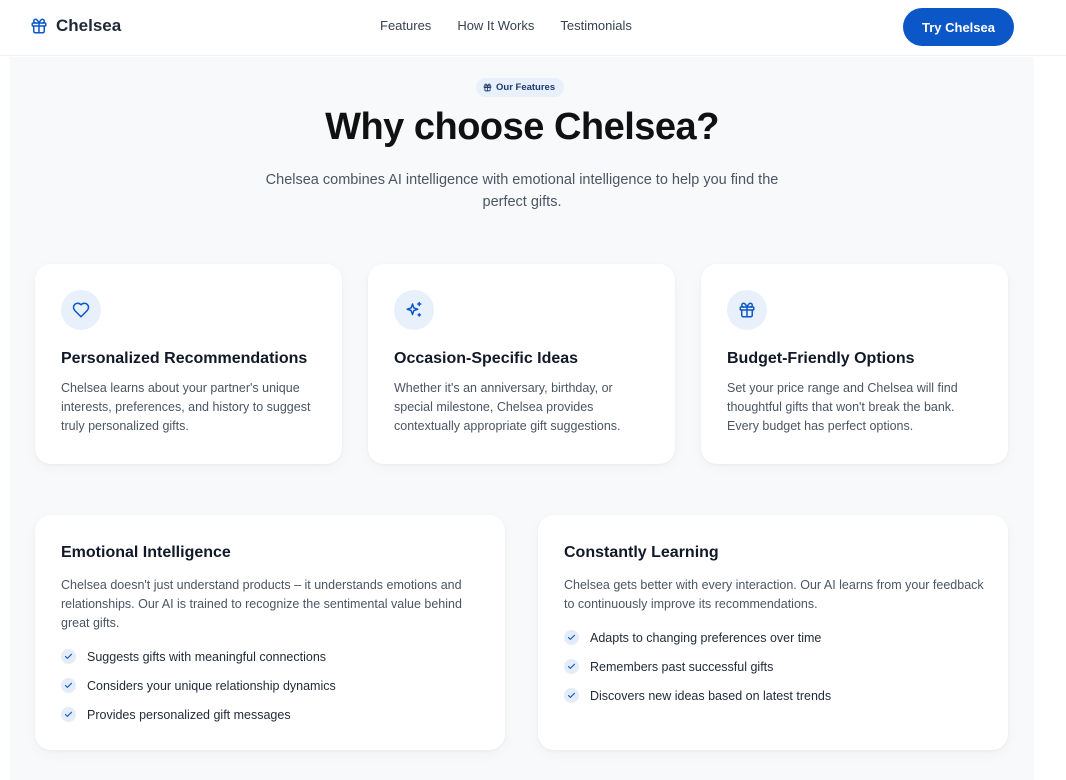  Describe the element at coordinates (958, 27) in the screenshot. I see `try-chelsea-button: Try Chelsea` at that location.